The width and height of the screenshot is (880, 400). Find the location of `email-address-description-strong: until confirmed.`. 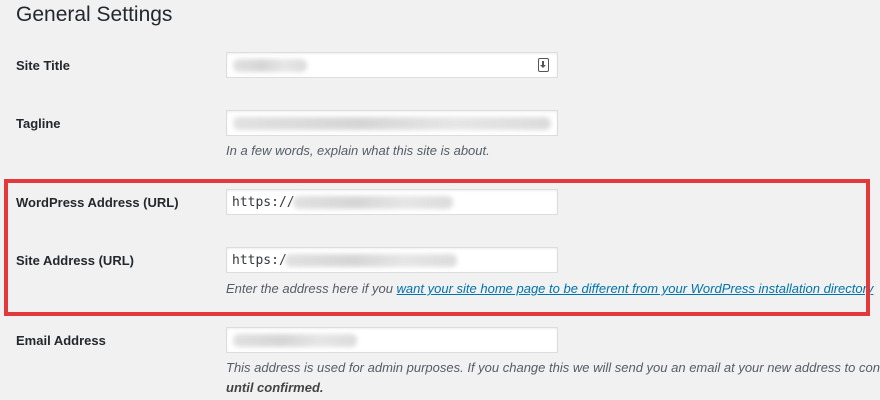

email-address-description-strong: until confirmed. is located at coordinates (275, 388).